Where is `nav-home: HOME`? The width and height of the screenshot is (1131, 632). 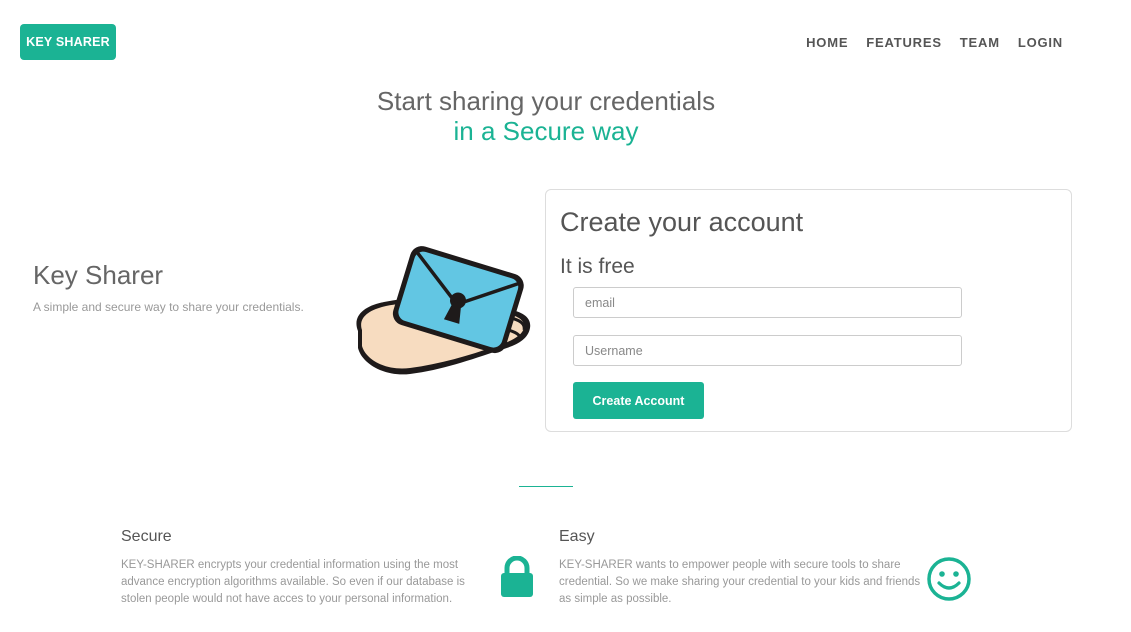
nav-home: HOME is located at coordinates (827, 42).